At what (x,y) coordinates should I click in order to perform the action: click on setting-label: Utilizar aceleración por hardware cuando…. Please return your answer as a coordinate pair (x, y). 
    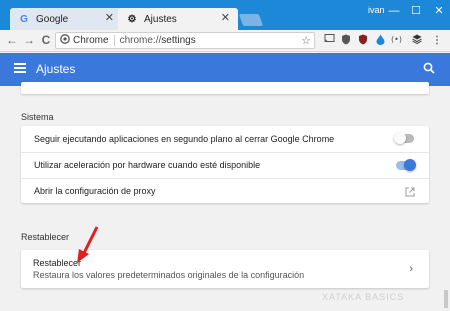
    Looking at the image, I should click on (147, 165).